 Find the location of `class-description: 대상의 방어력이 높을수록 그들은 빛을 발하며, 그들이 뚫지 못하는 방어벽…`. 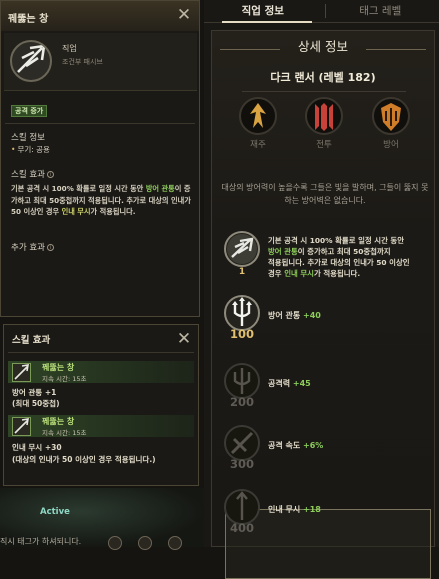

class-description: 대상의 방어력이 높을수록 그들은 빛을 발하며, 그들이 뚫지 못하는 방어벽… is located at coordinates (325, 194).